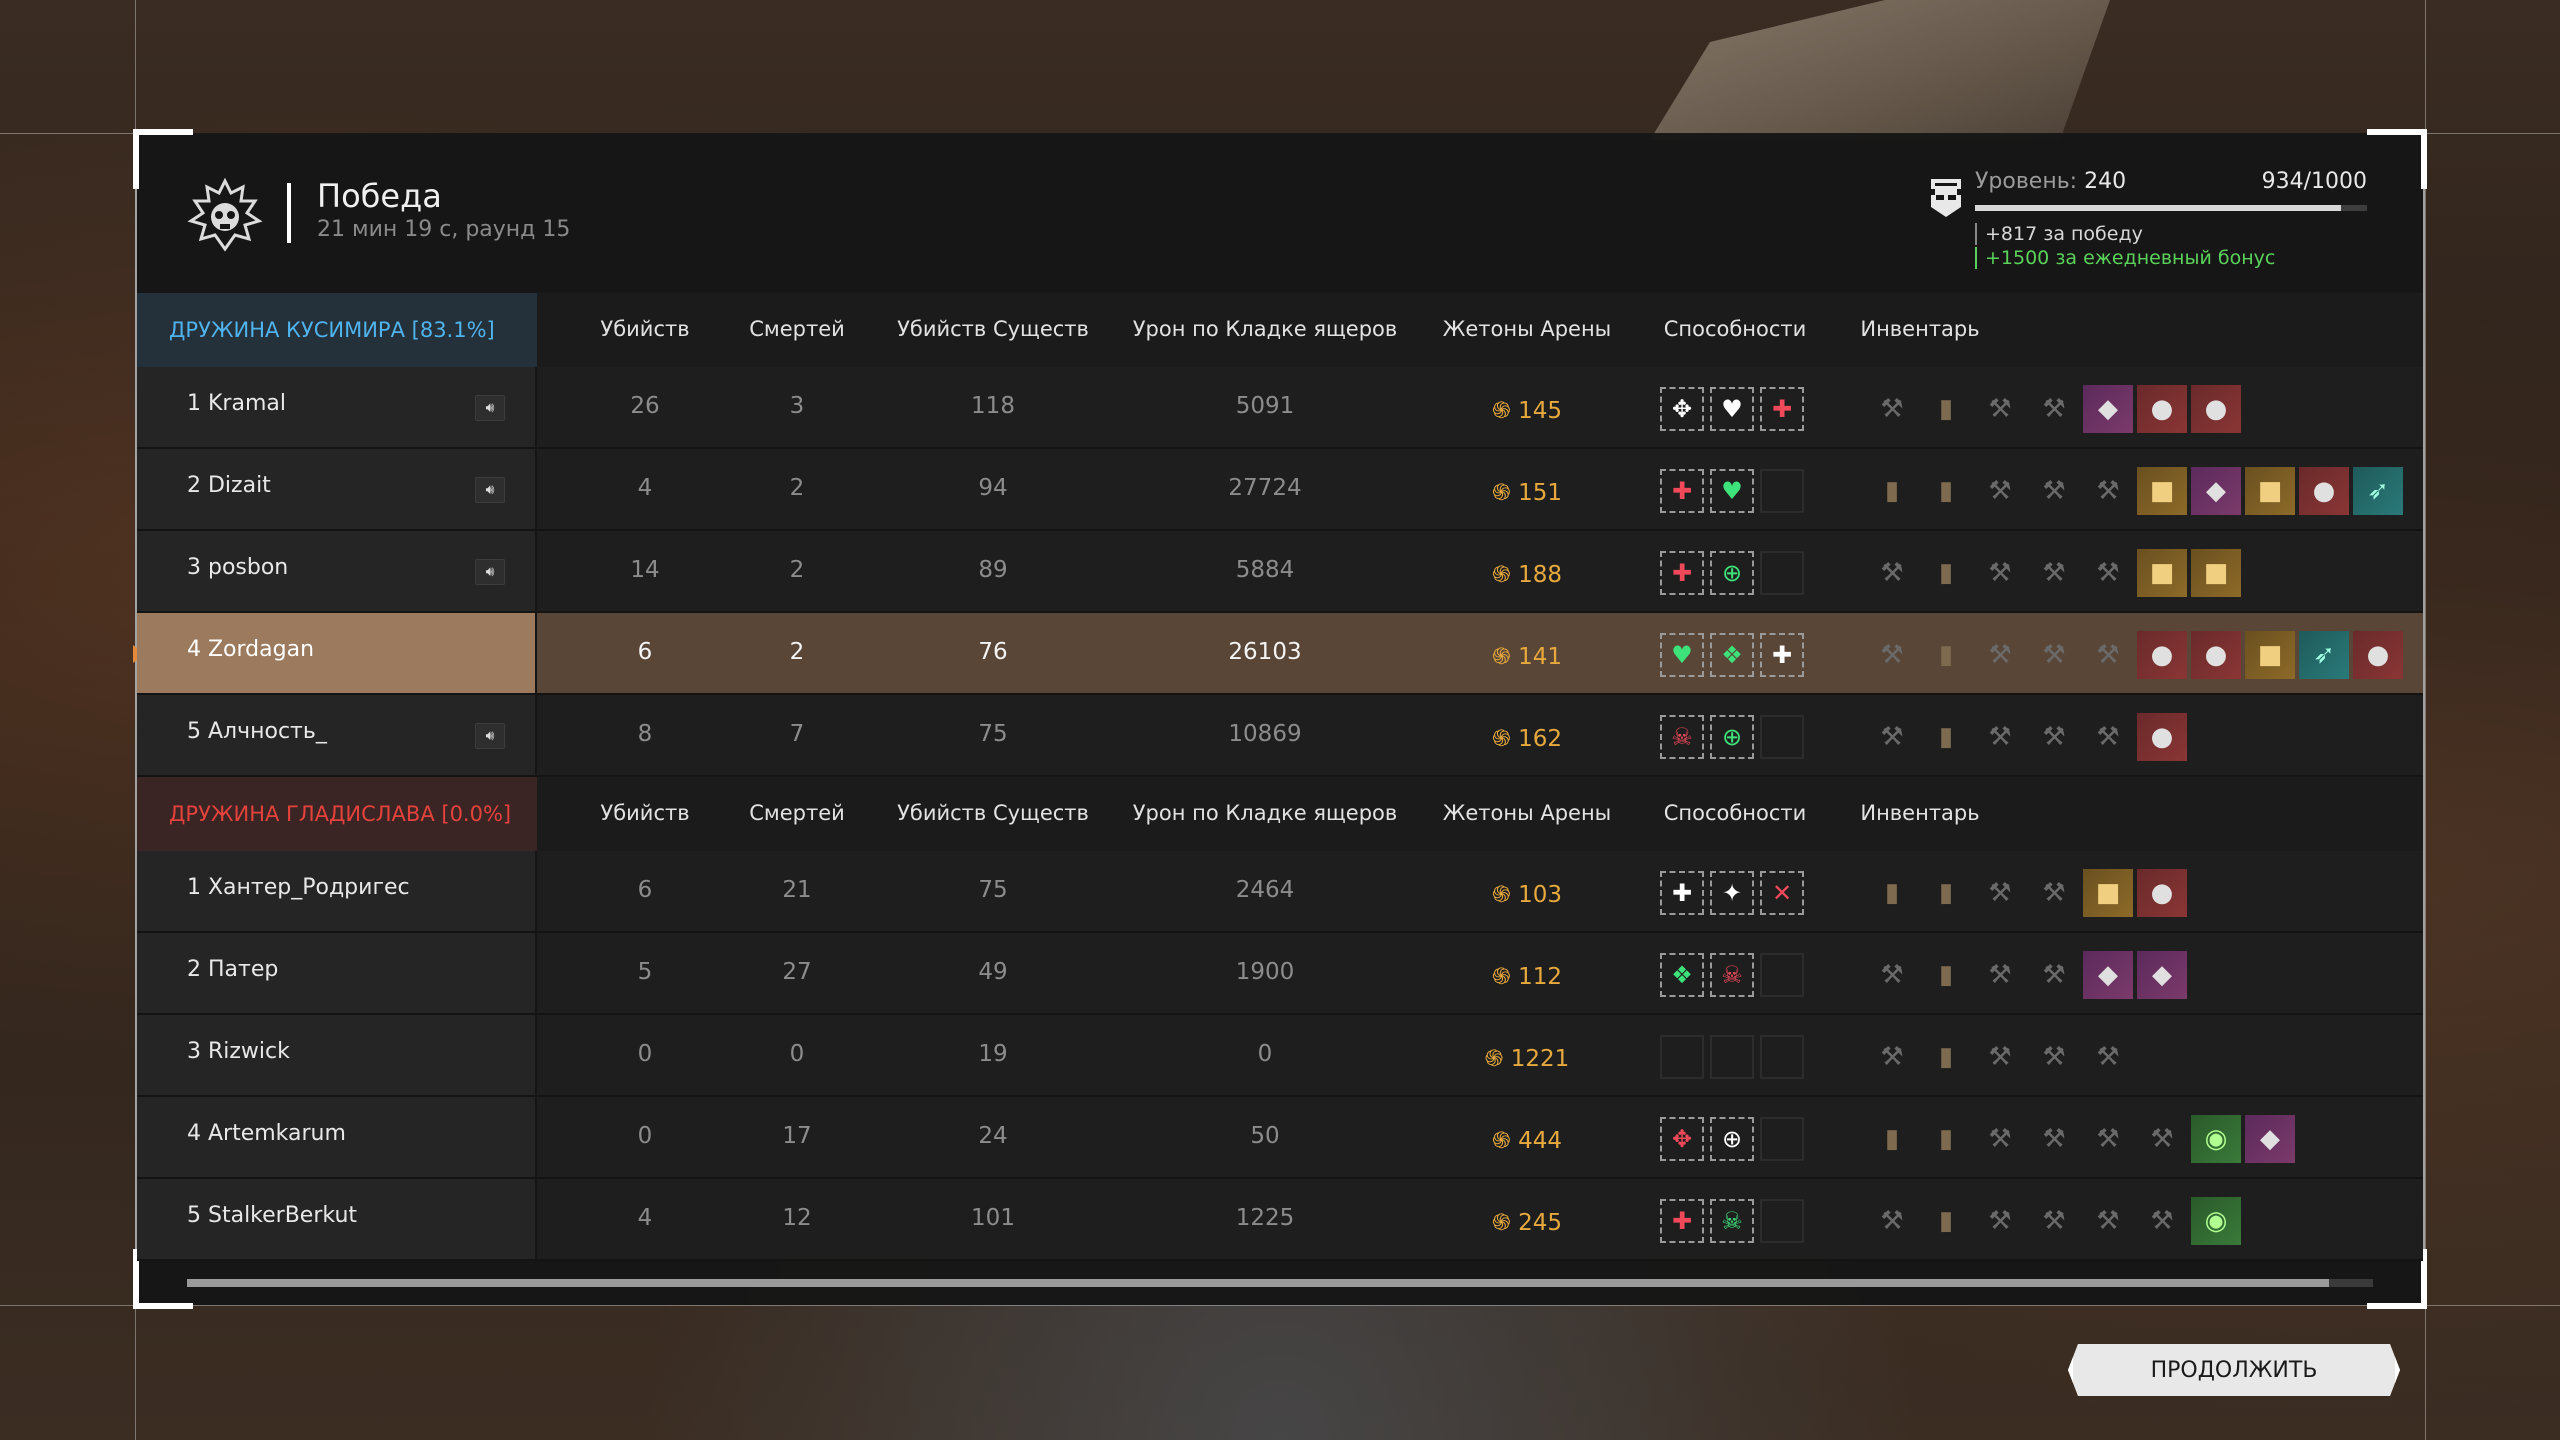 The width and height of the screenshot is (2560, 1440). I want to click on player-row: 2 Патер 5 27 49 1900 ֍ 112 ❖ ☠ ⚒ ▮ ⚒ ⚒ ◆ ◆, so click(1280, 974).